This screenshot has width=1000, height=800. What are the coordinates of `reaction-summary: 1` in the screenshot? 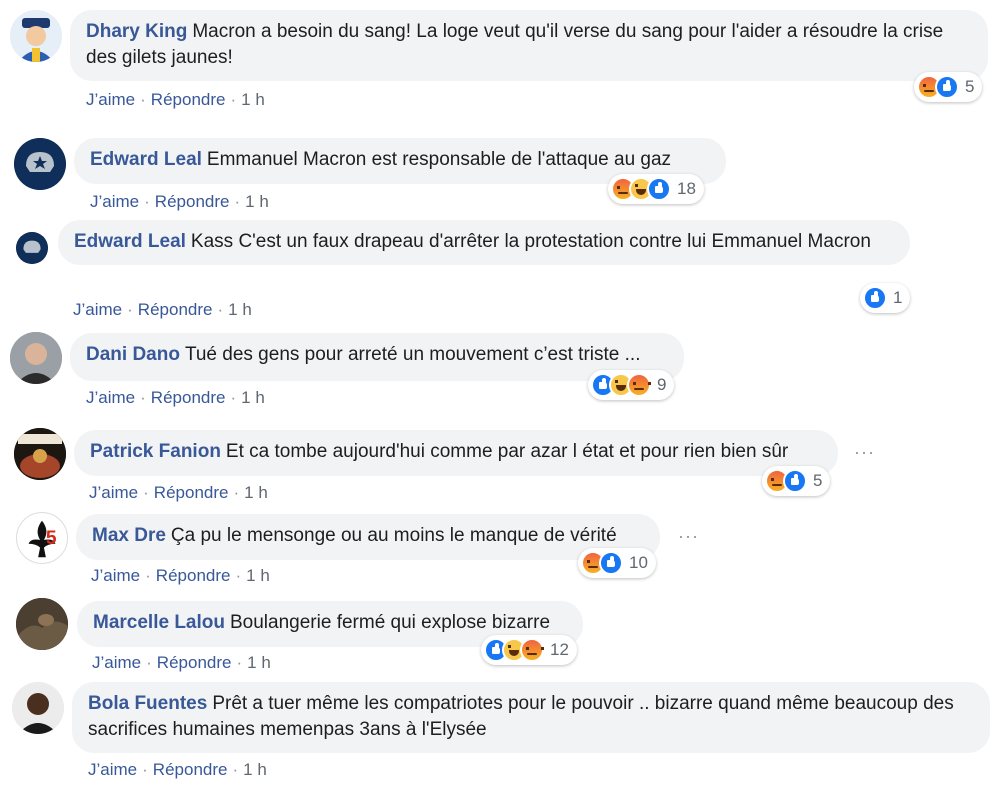 It's located at (885, 298).